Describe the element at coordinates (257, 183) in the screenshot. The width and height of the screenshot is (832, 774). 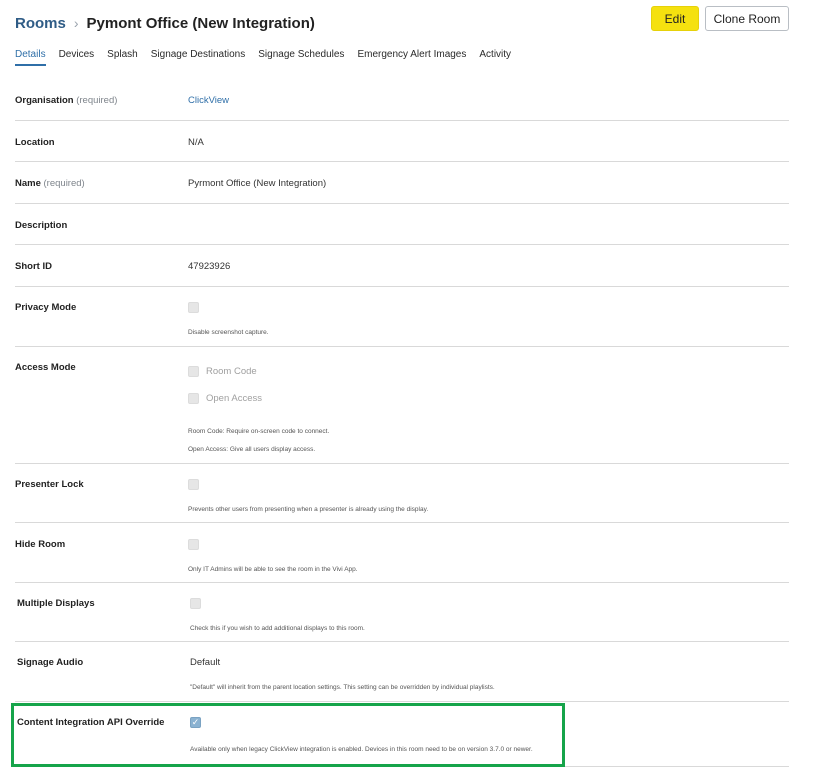
I see `name-value: Pyrmont Office (New Integration)` at that location.